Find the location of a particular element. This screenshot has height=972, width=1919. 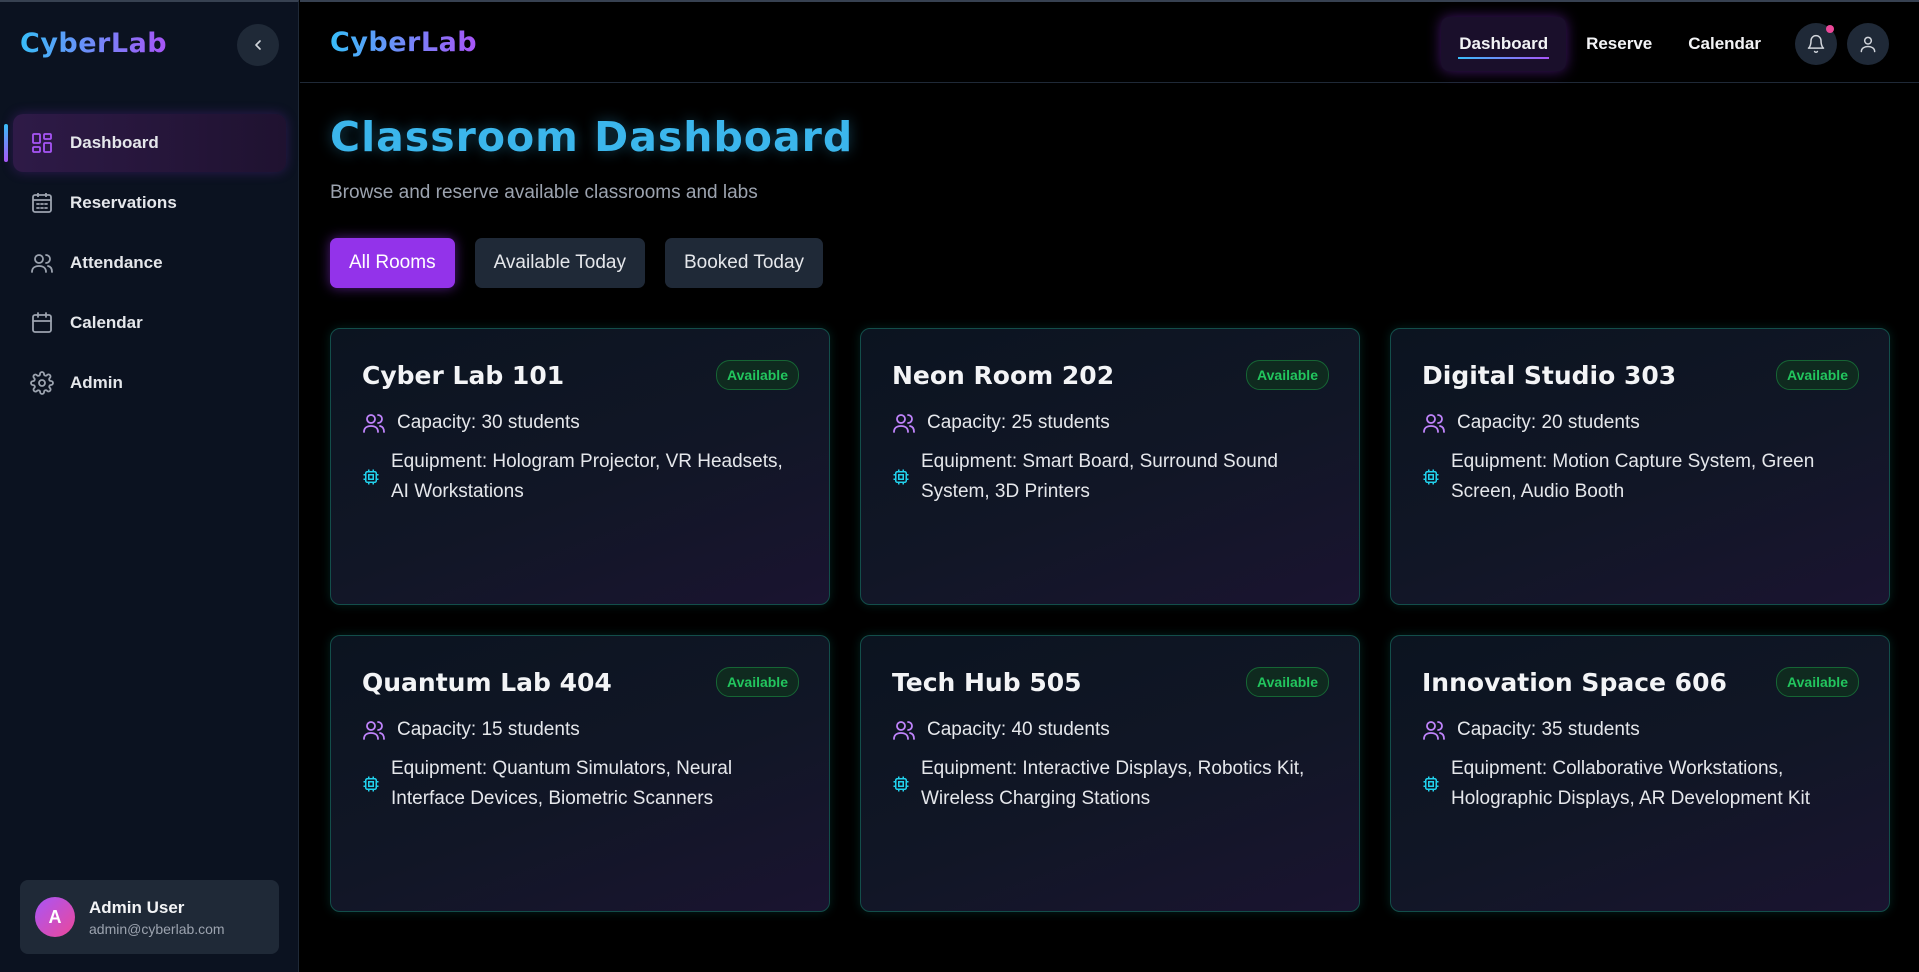

nav-link-calendar: Calendar is located at coordinates (1724, 44).